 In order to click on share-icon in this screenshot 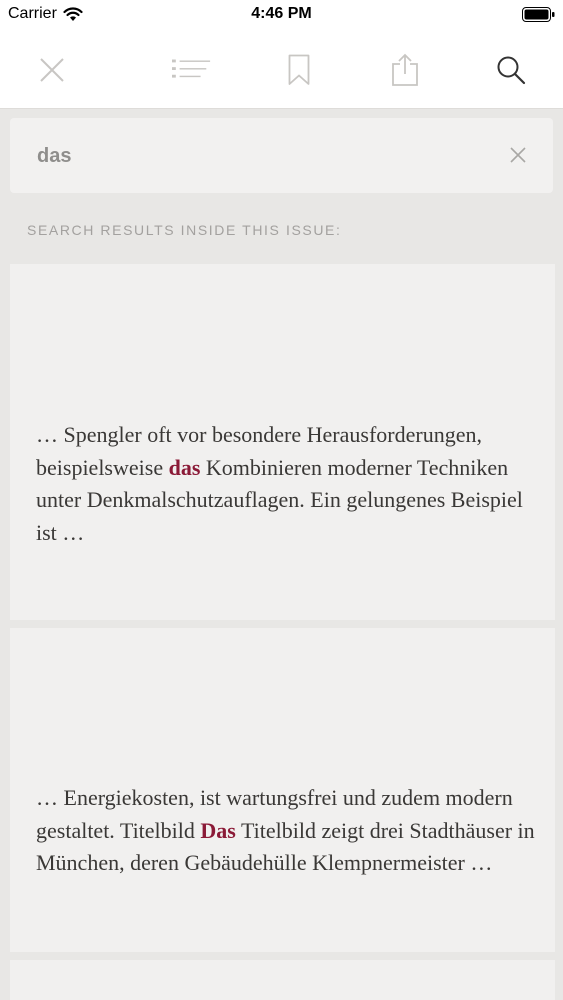, I will do `click(405, 69)`.